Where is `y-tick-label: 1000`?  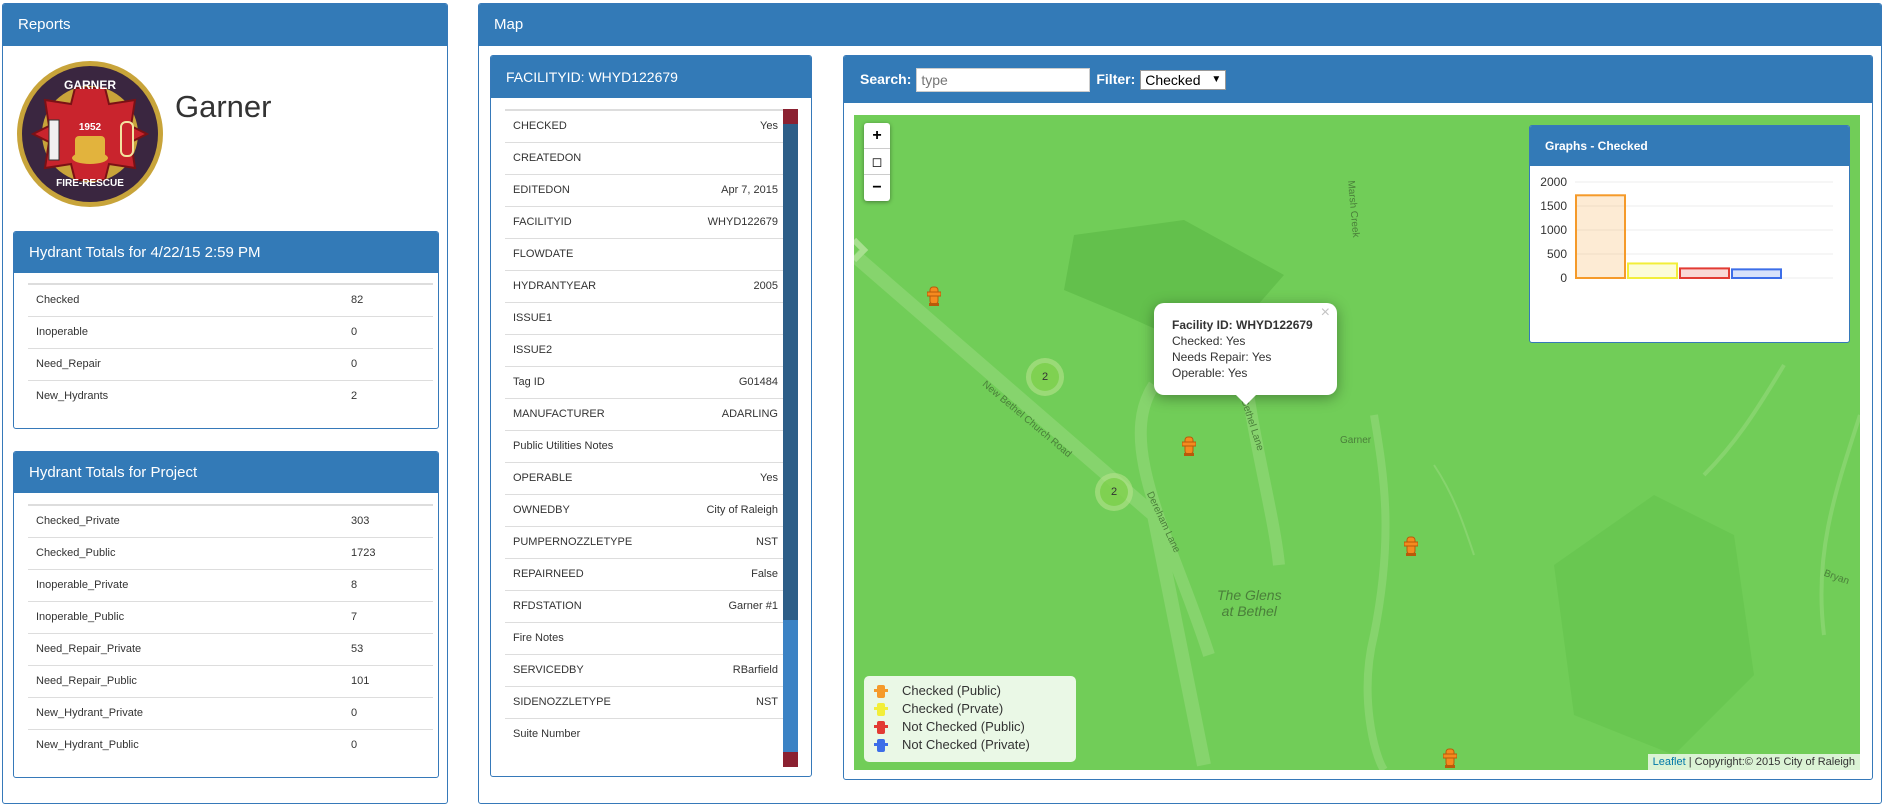
y-tick-label: 1000 is located at coordinates (1553, 230).